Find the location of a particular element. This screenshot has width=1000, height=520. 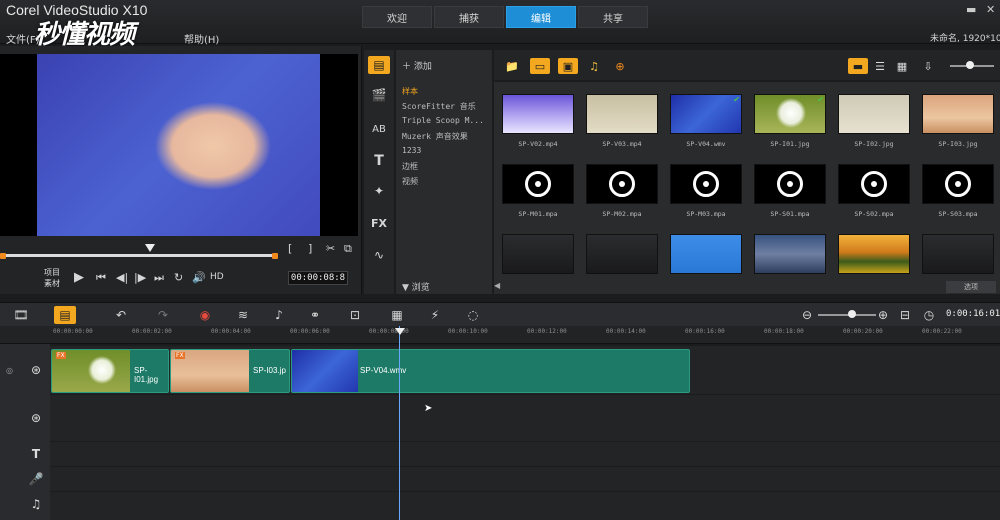

repeat-icon: ↻ is located at coordinates (178, 277).